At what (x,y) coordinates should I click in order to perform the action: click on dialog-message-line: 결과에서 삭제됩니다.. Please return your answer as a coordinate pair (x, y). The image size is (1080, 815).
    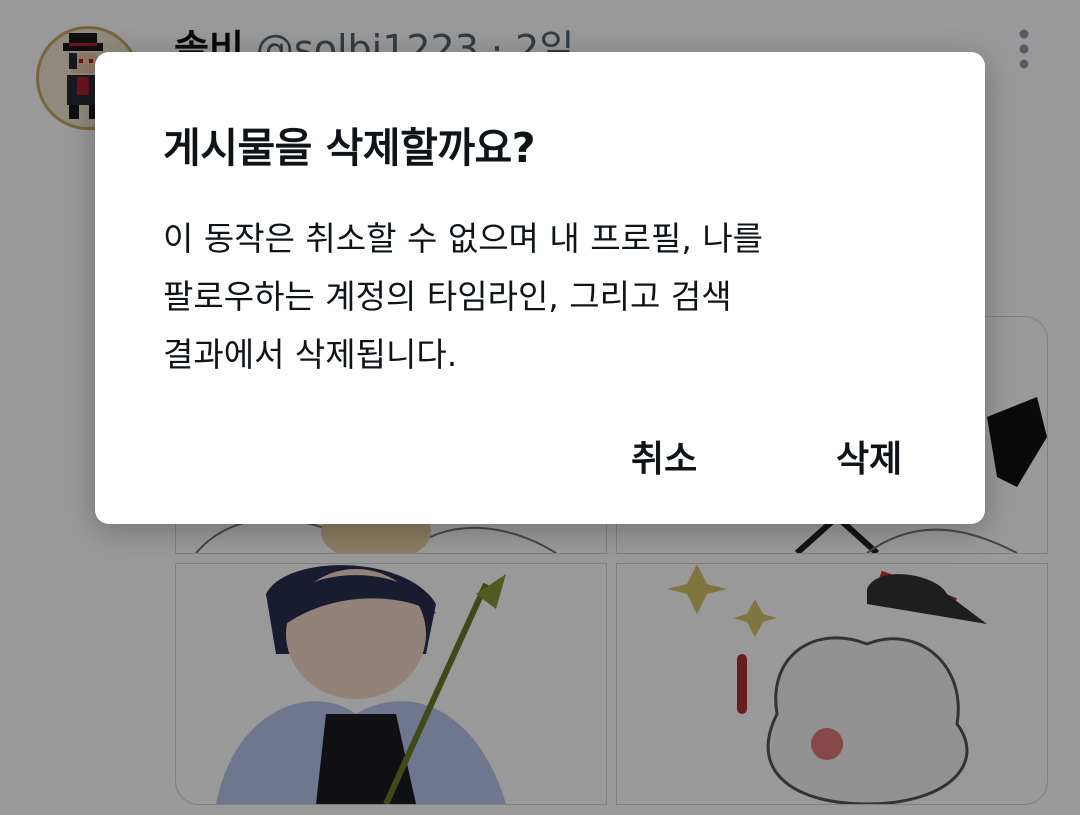
    Looking at the image, I should click on (310, 354).